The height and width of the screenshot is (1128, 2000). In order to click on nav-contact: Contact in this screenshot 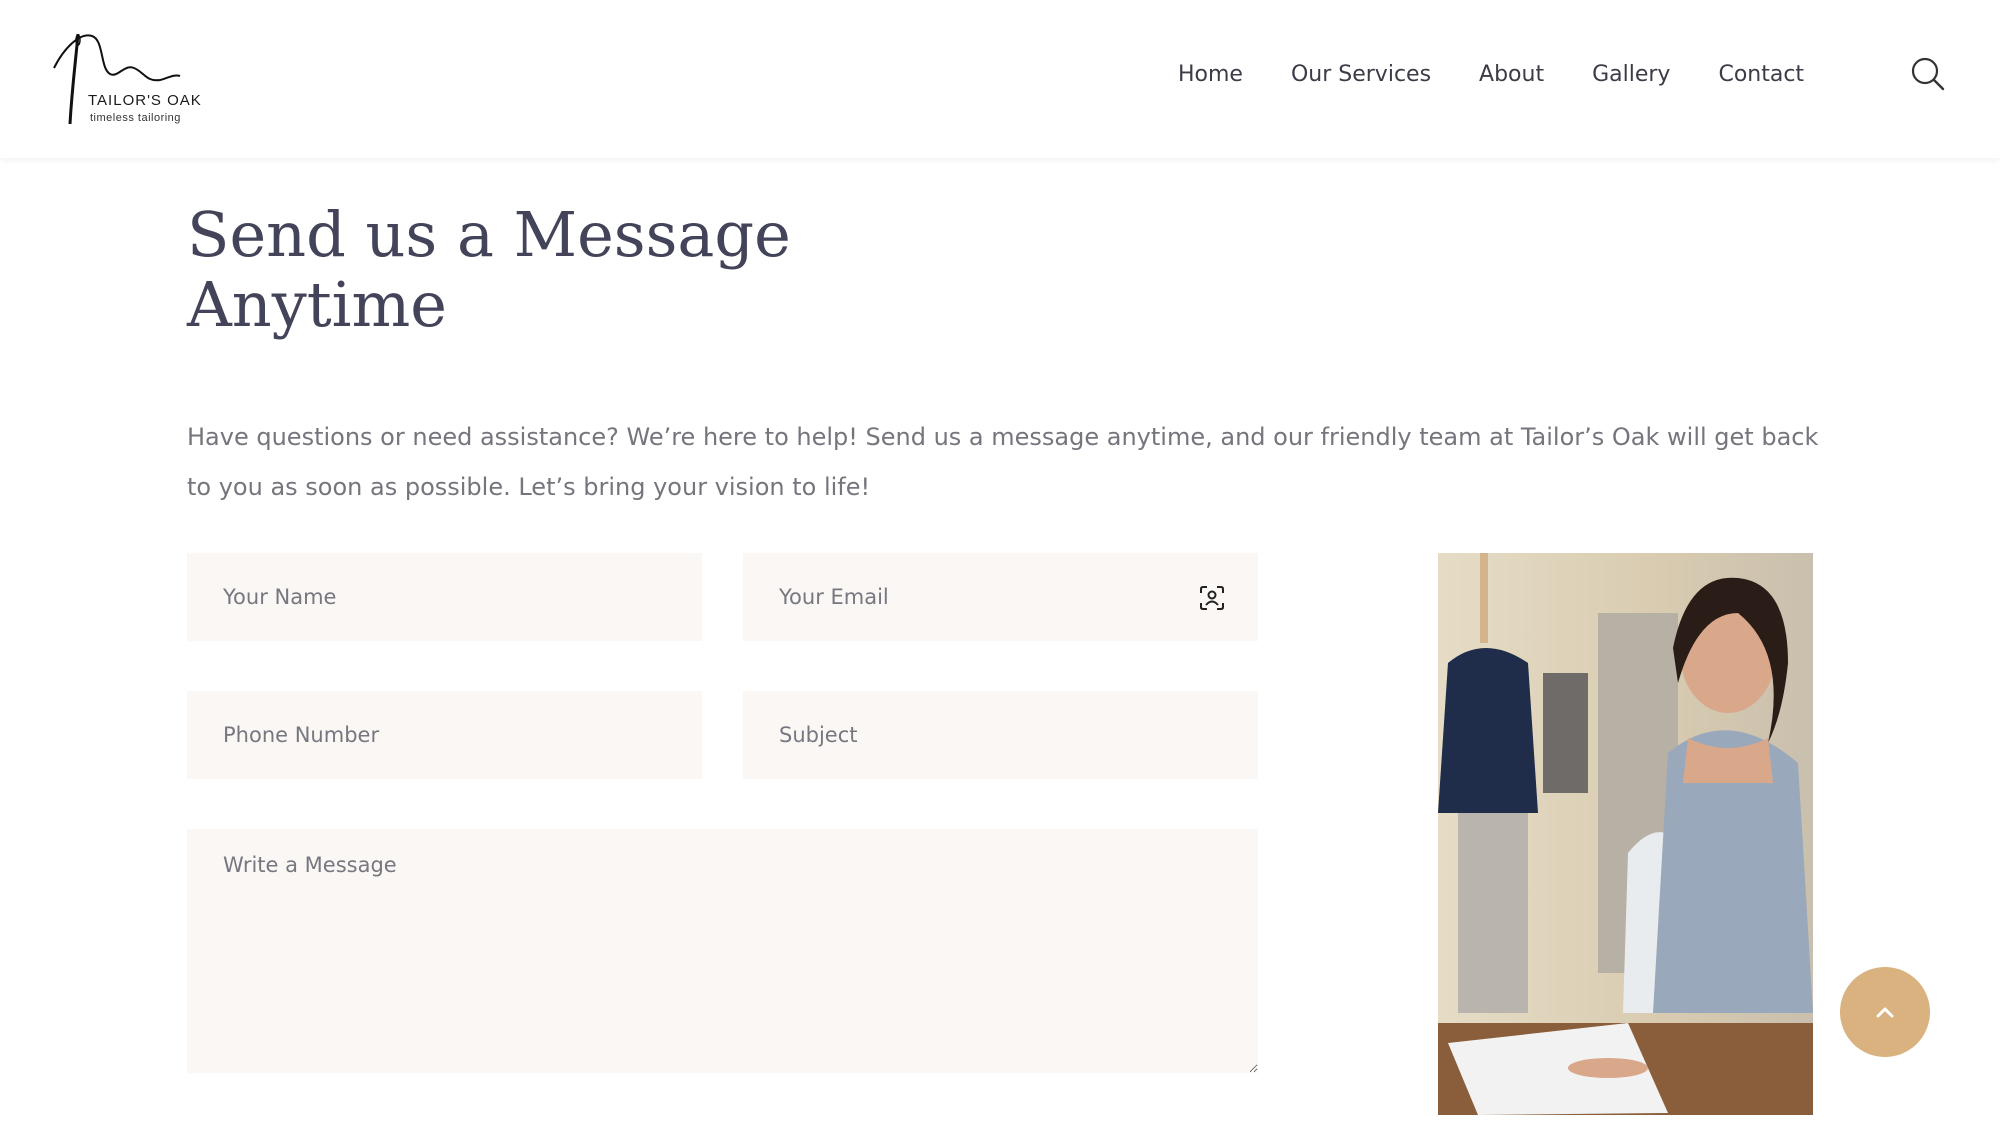, I will do `click(1761, 74)`.